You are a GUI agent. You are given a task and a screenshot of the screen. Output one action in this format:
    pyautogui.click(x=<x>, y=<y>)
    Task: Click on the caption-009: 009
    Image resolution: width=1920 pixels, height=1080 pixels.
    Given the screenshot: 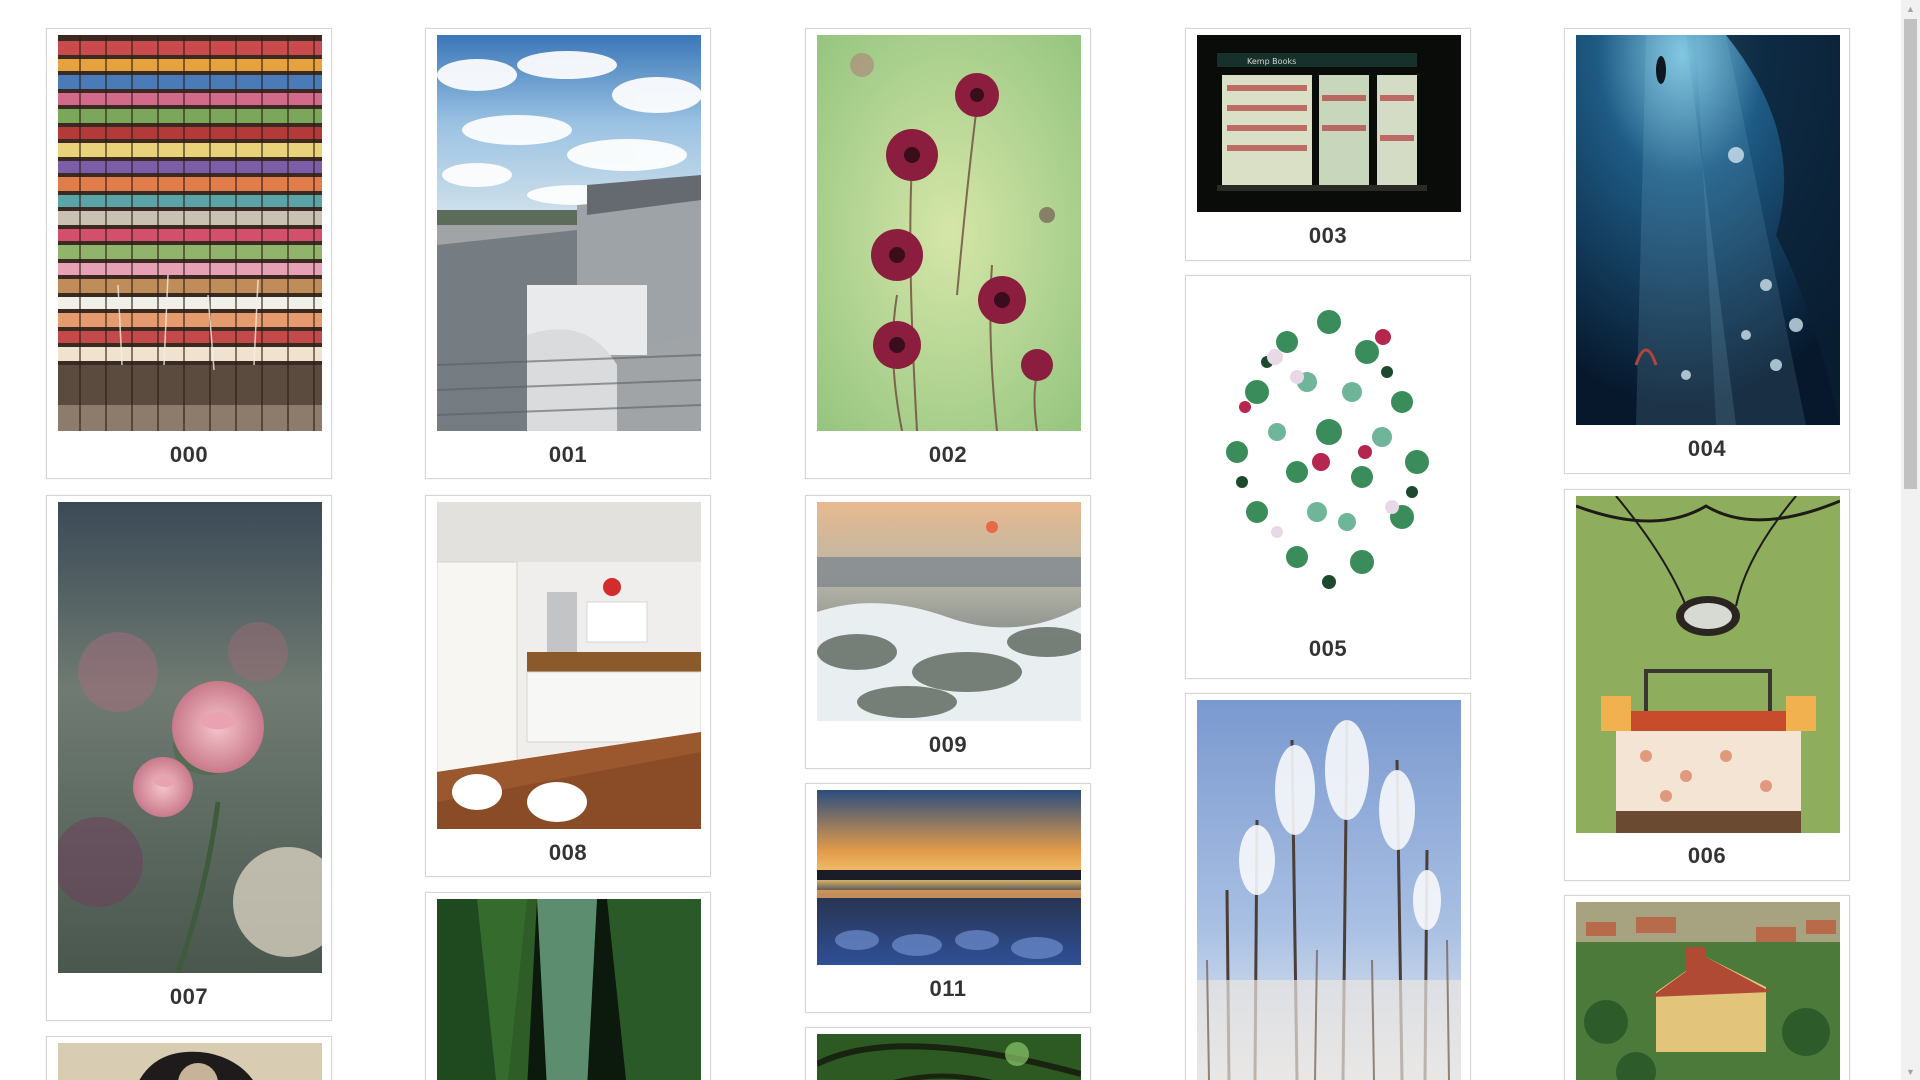 What is the action you would take?
    pyautogui.click(x=948, y=744)
    